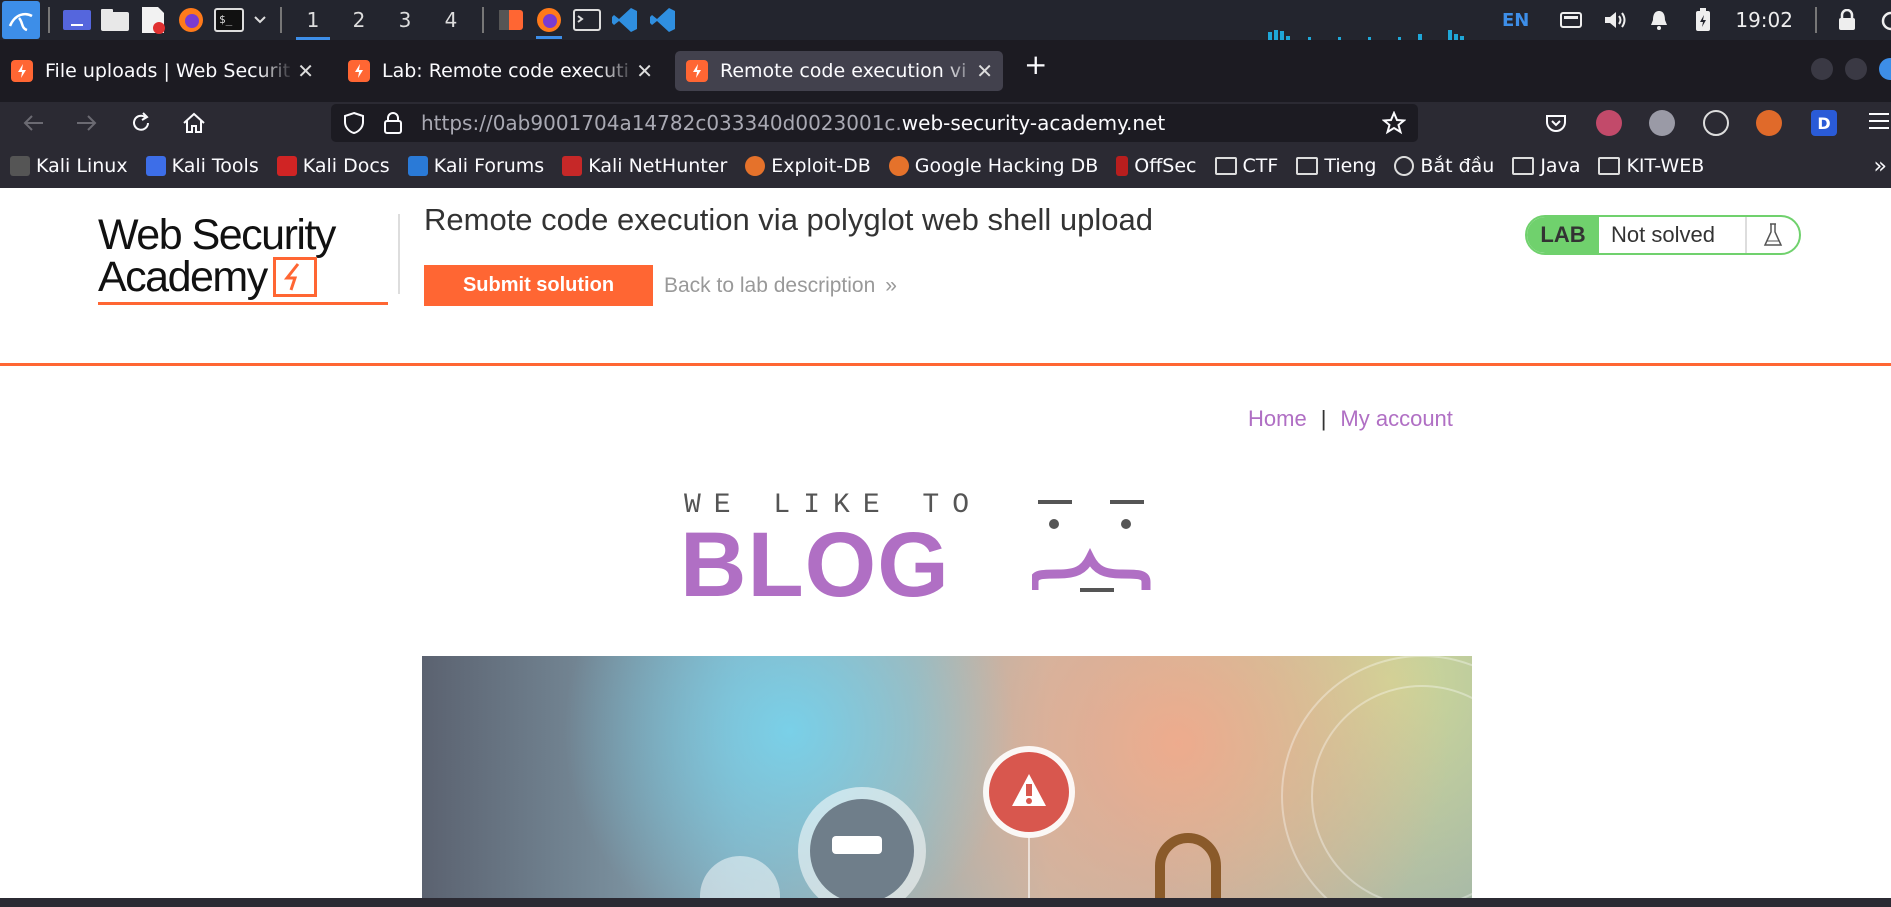 This screenshot has width=1891, height=907. Describe the element at coordinates (945, 902) in the screenshot. I see `status-strip` at that location.